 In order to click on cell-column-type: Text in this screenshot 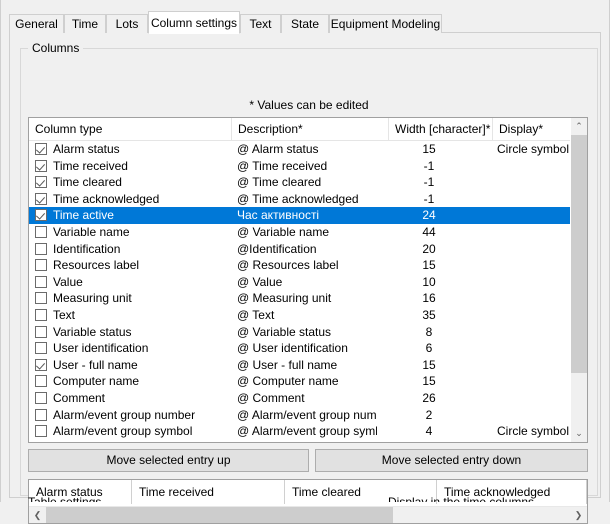, I will do `click(64, 314)`.